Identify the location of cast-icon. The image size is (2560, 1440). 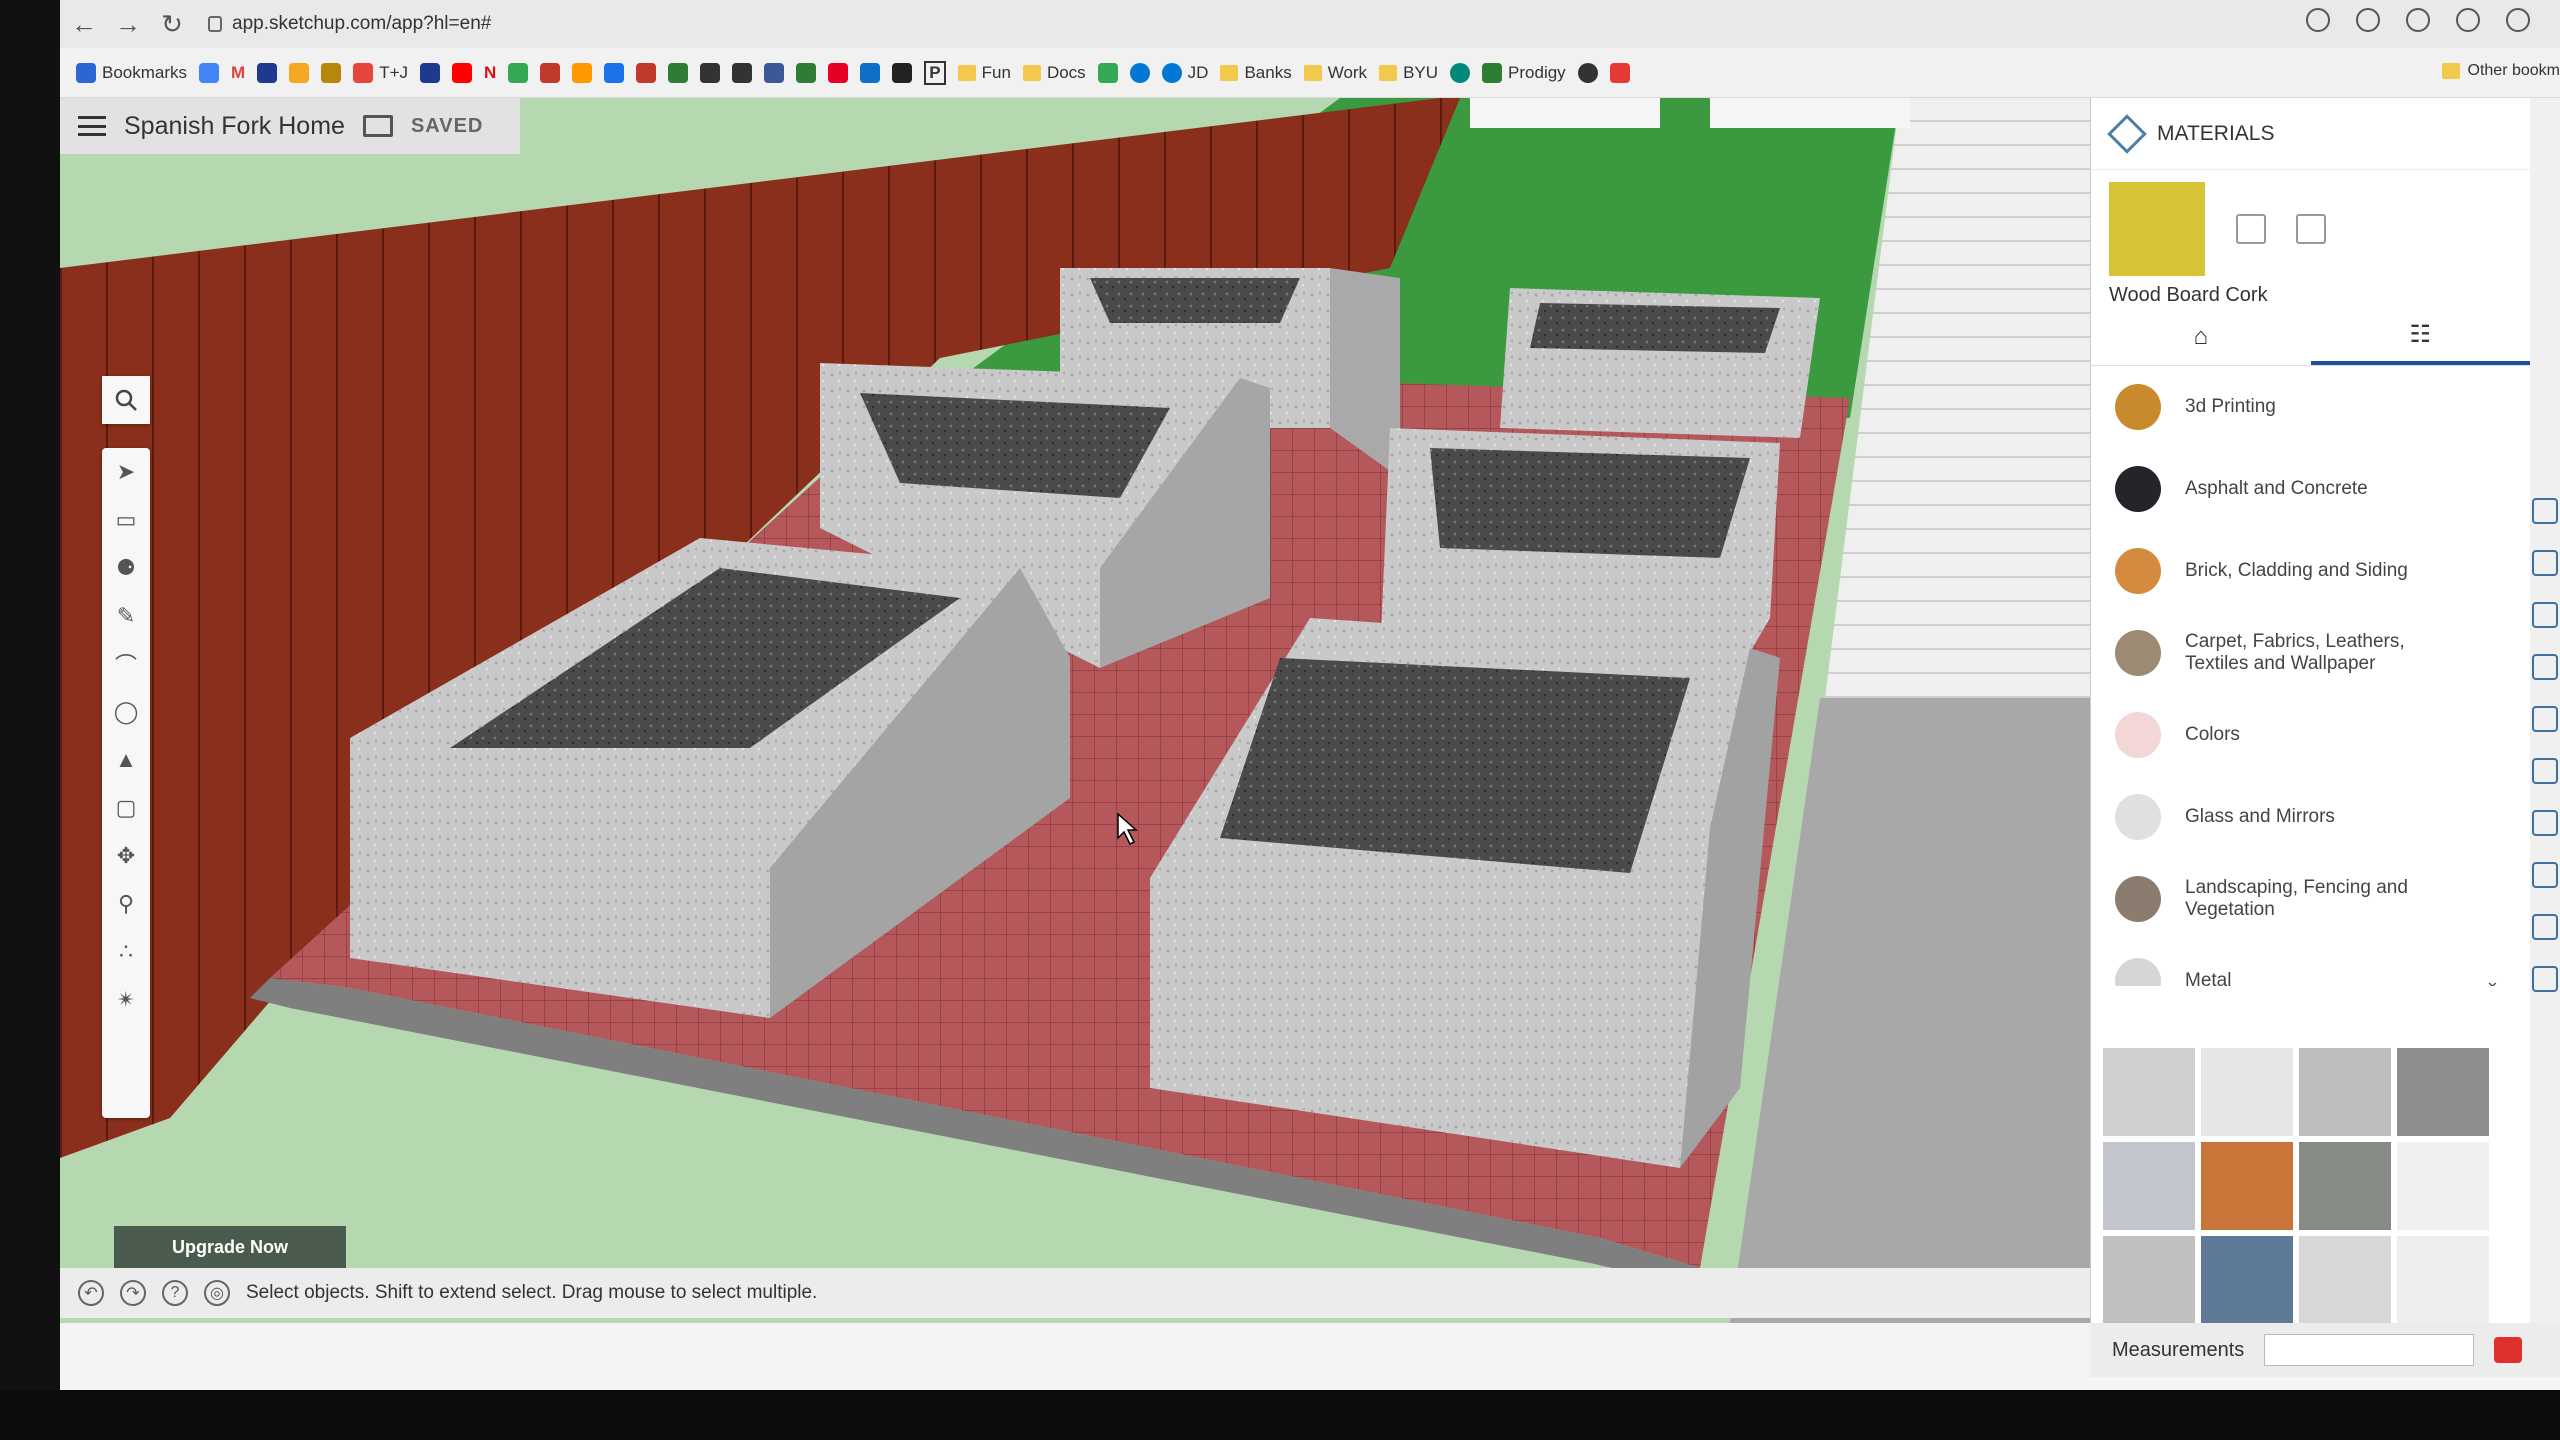
(2318, 20).